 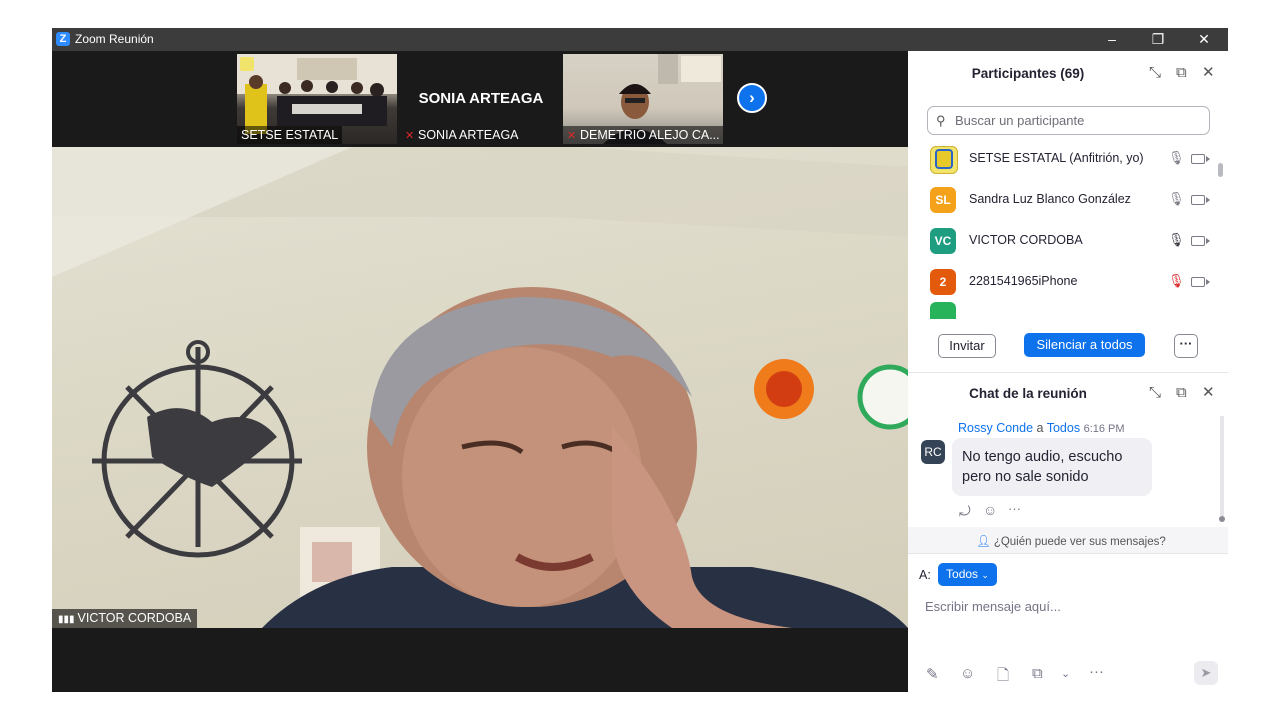 I want to click on sender-avatar: RC, so click(x=933, y=452).